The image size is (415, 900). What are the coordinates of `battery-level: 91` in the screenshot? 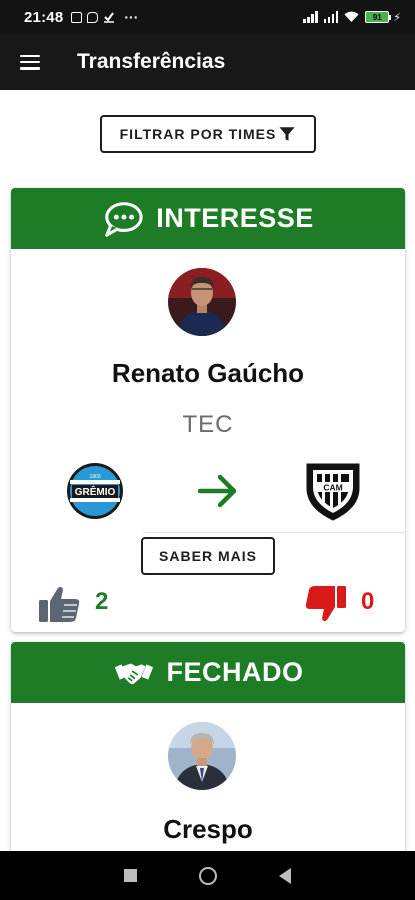 It's located at (377, 17).